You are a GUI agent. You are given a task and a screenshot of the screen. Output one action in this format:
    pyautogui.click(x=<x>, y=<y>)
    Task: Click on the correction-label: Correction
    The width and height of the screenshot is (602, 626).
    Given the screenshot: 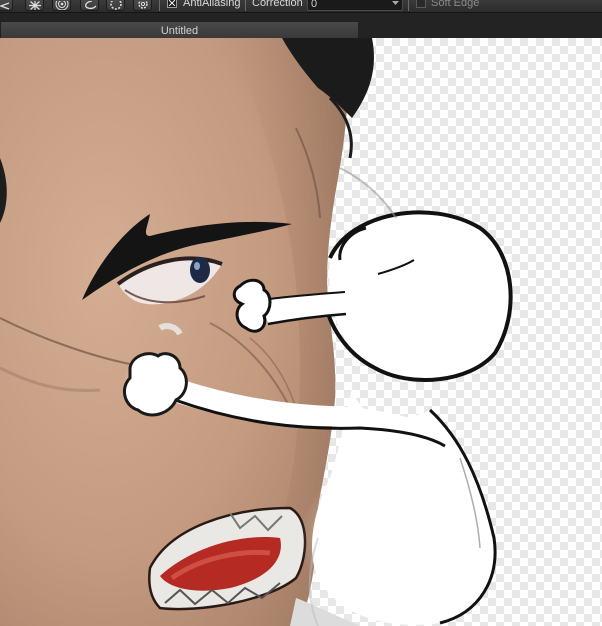 What is the action you would take?
    pyautogui.click(x=277, y=4)
    